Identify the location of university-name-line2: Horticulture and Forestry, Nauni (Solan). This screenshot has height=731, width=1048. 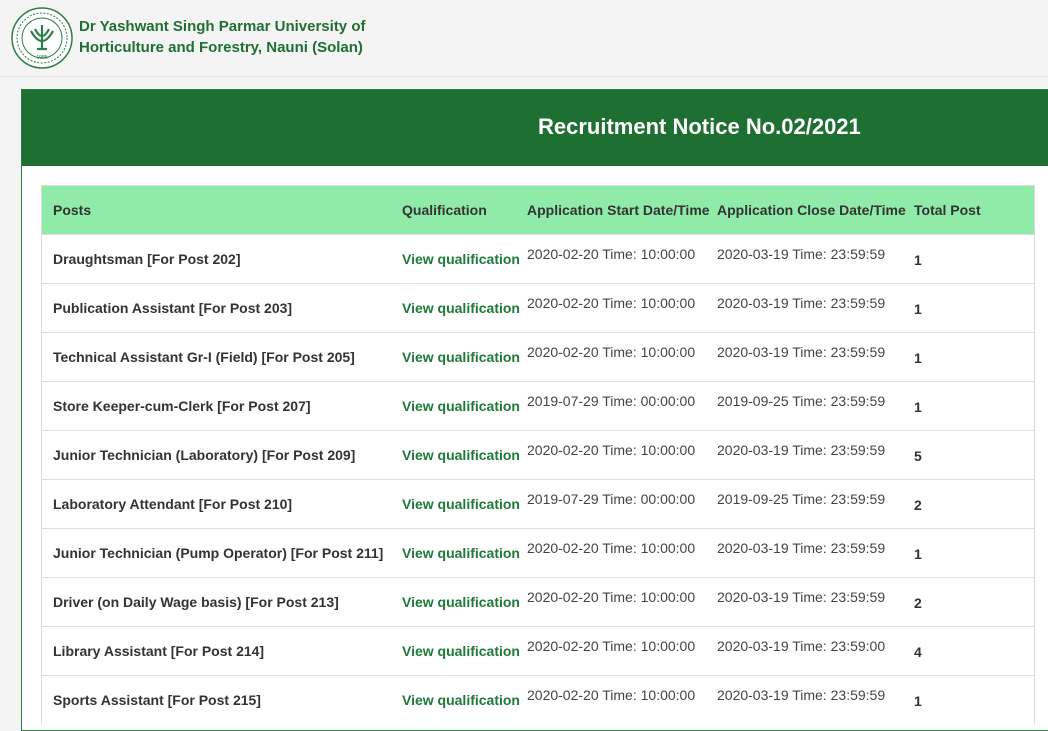
(221, 47).